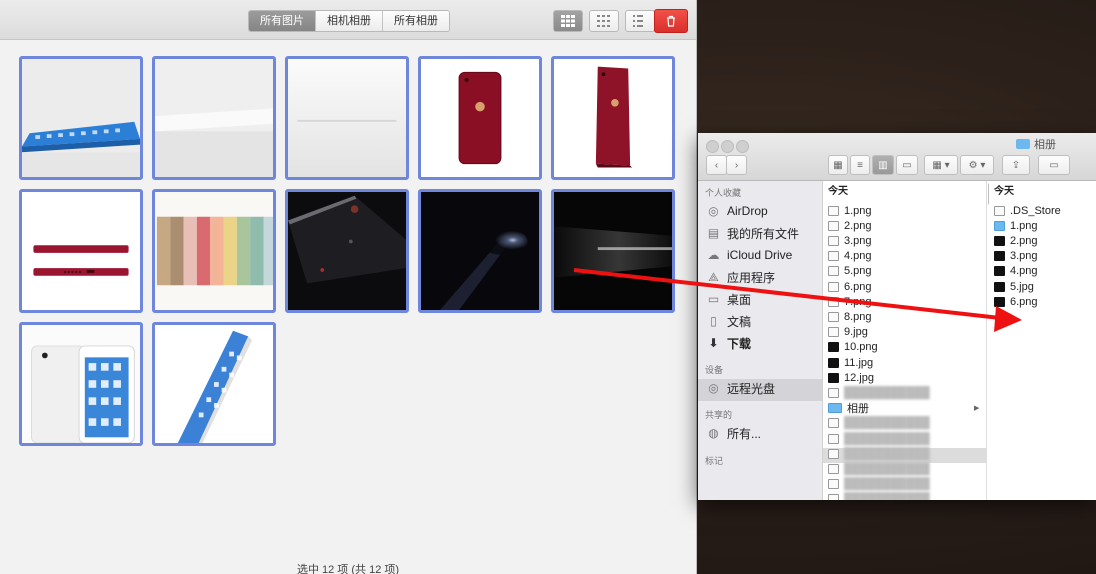  I want to click on back-button: ‹, so click(716, 165).